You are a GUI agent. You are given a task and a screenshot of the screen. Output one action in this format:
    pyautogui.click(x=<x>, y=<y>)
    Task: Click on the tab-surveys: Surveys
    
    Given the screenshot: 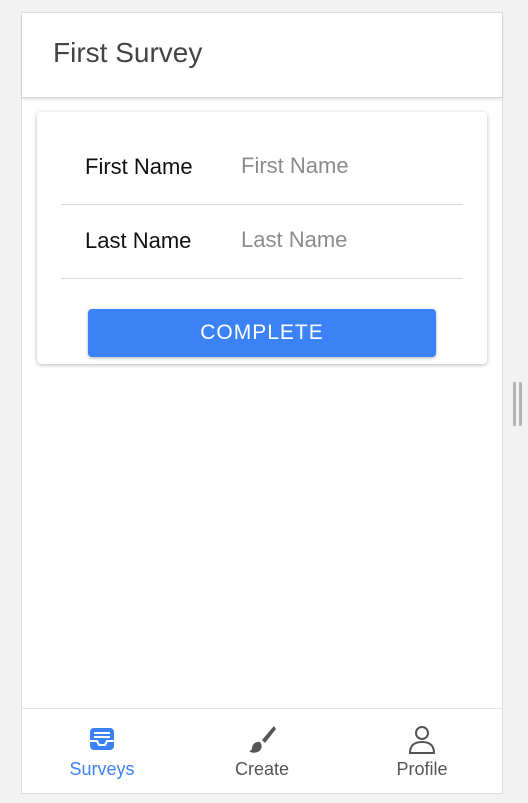 What is the action you would take?
    pyautogui.click(x=102, y=751)
    